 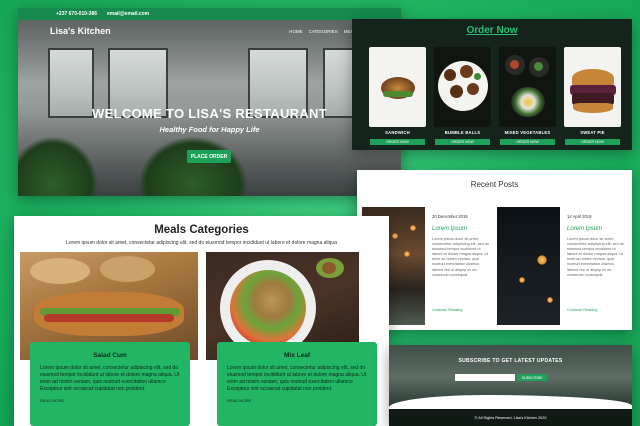 I want to click on meal-card-title: Salad Cum, so click(x=110, y=355).